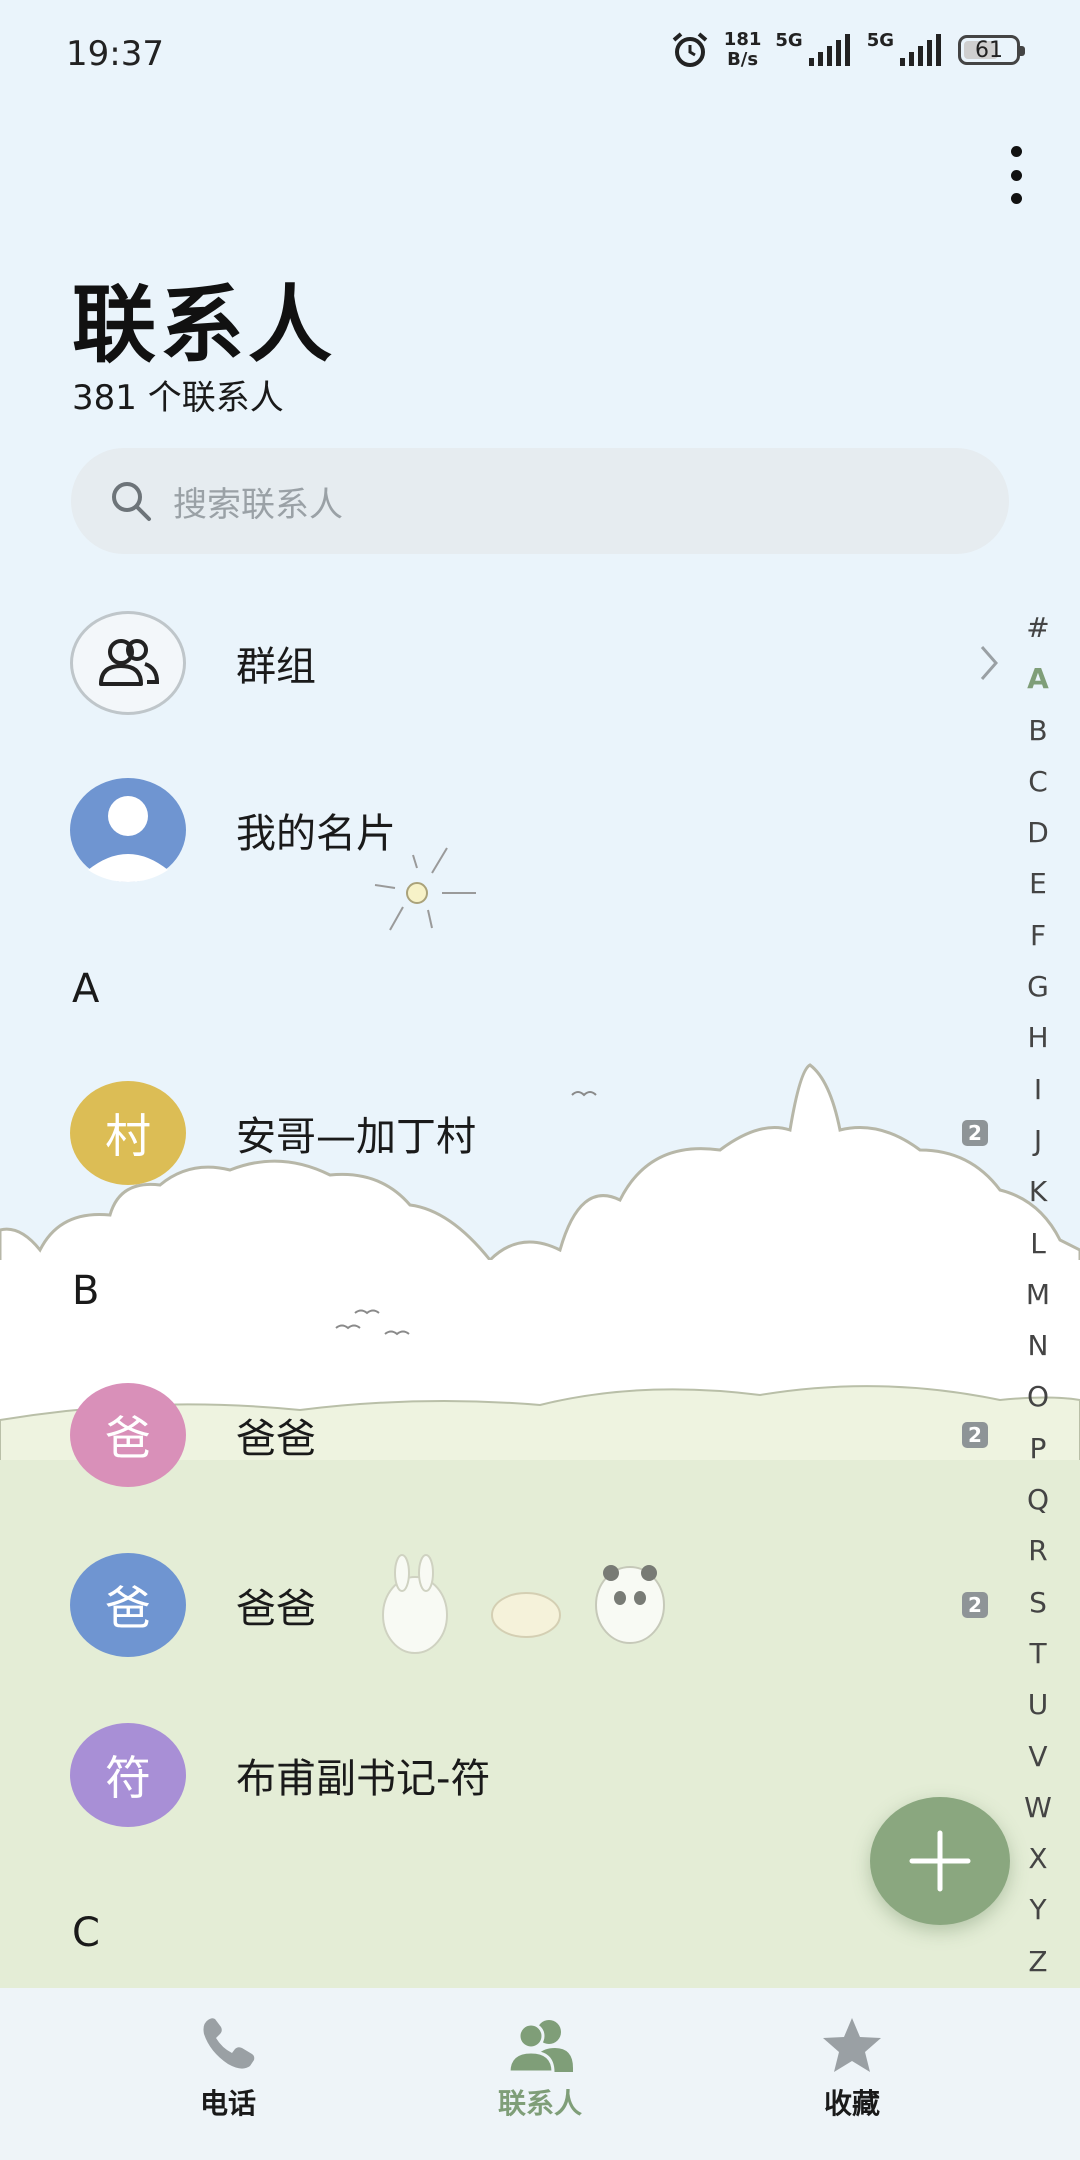 The width and height of the screenshot is (1080, 2160). Describe the element at coordinates (1038, 1704) in the screenshot. I see `index-letter: U` at that location.